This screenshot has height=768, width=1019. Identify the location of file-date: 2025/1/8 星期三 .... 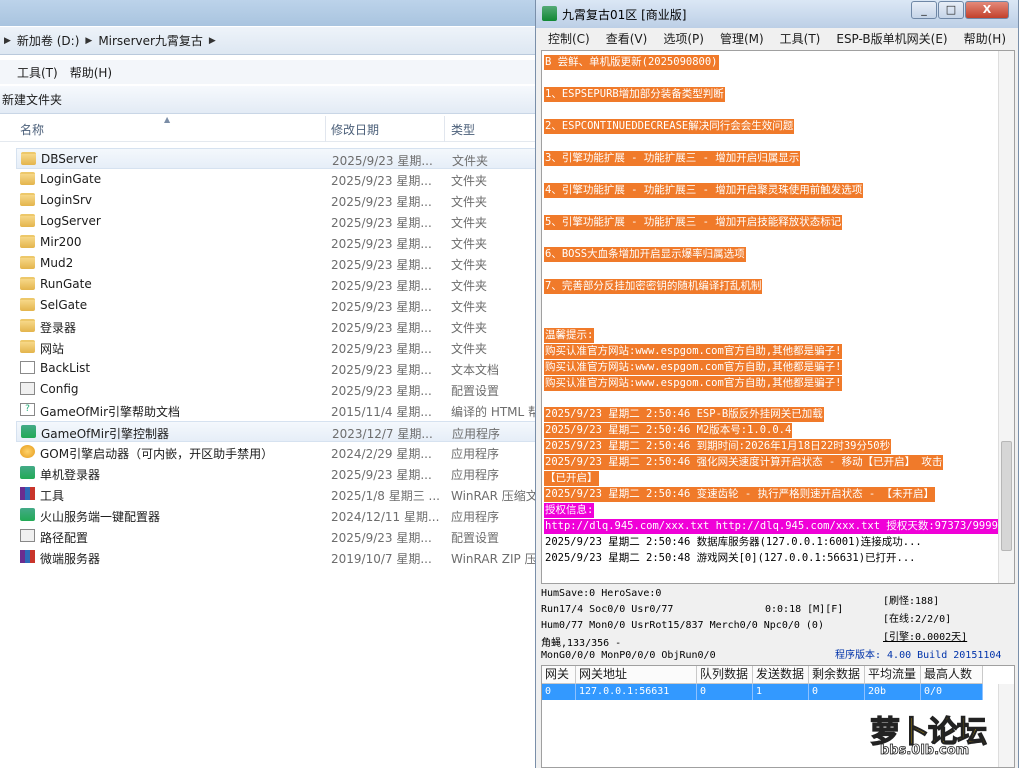
(385, 496).